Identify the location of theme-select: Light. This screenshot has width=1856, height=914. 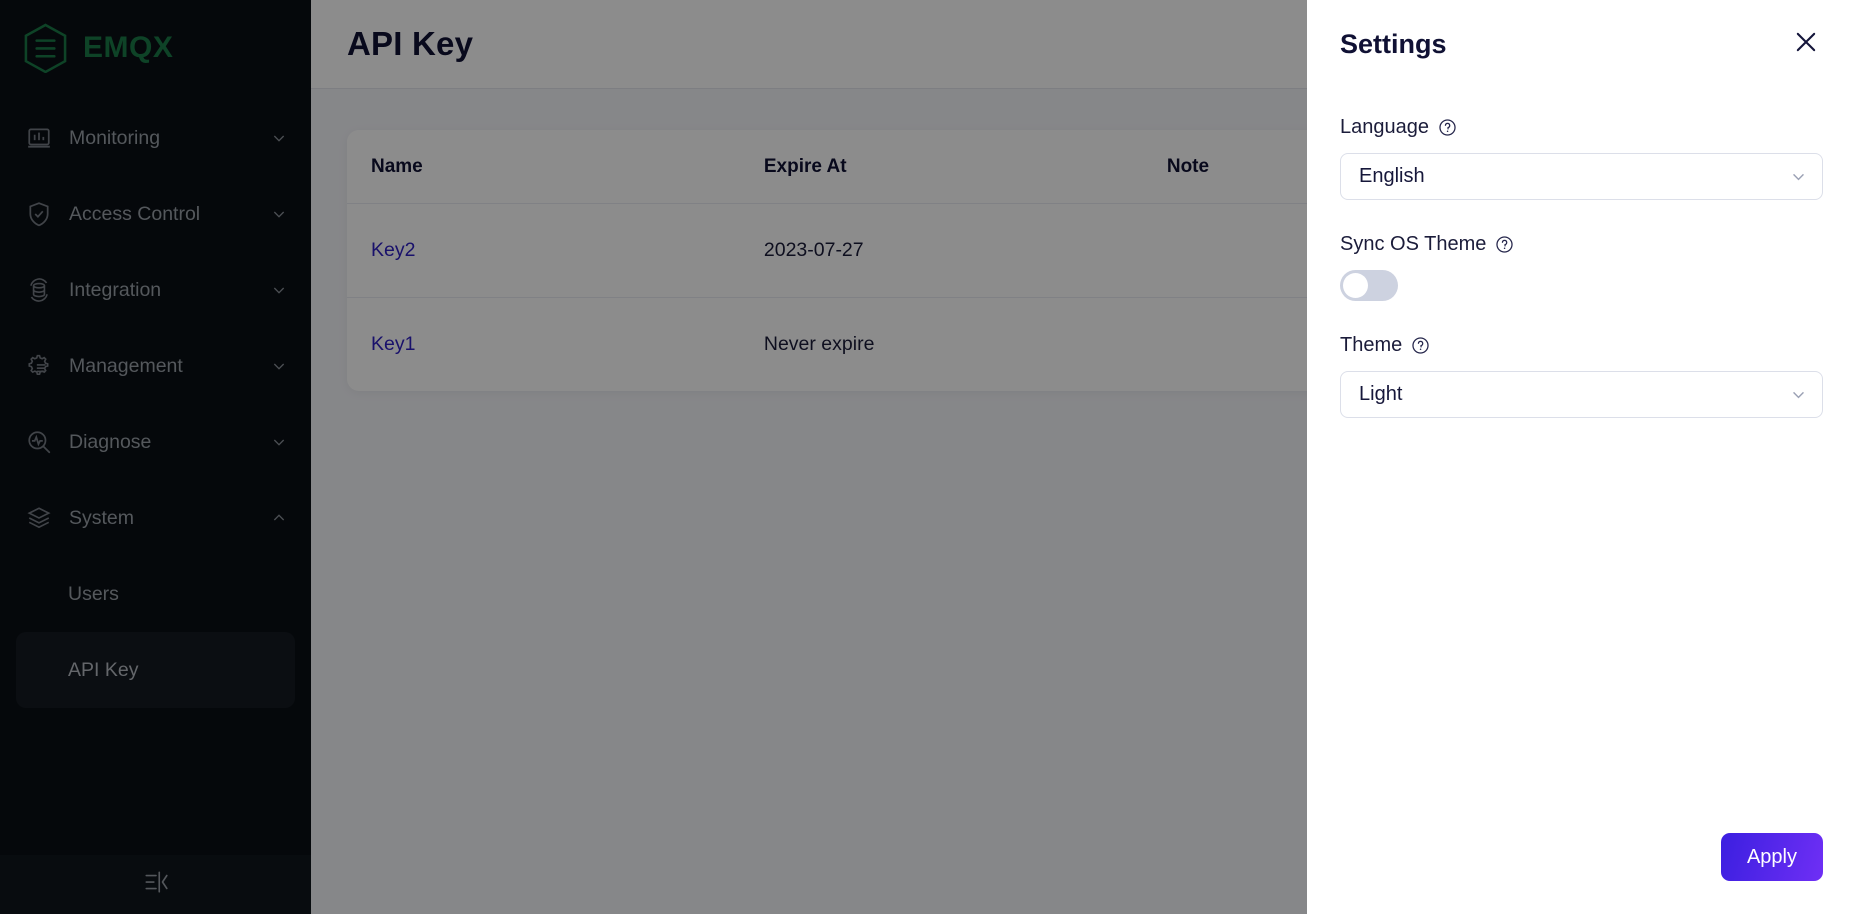
(1581, 394).